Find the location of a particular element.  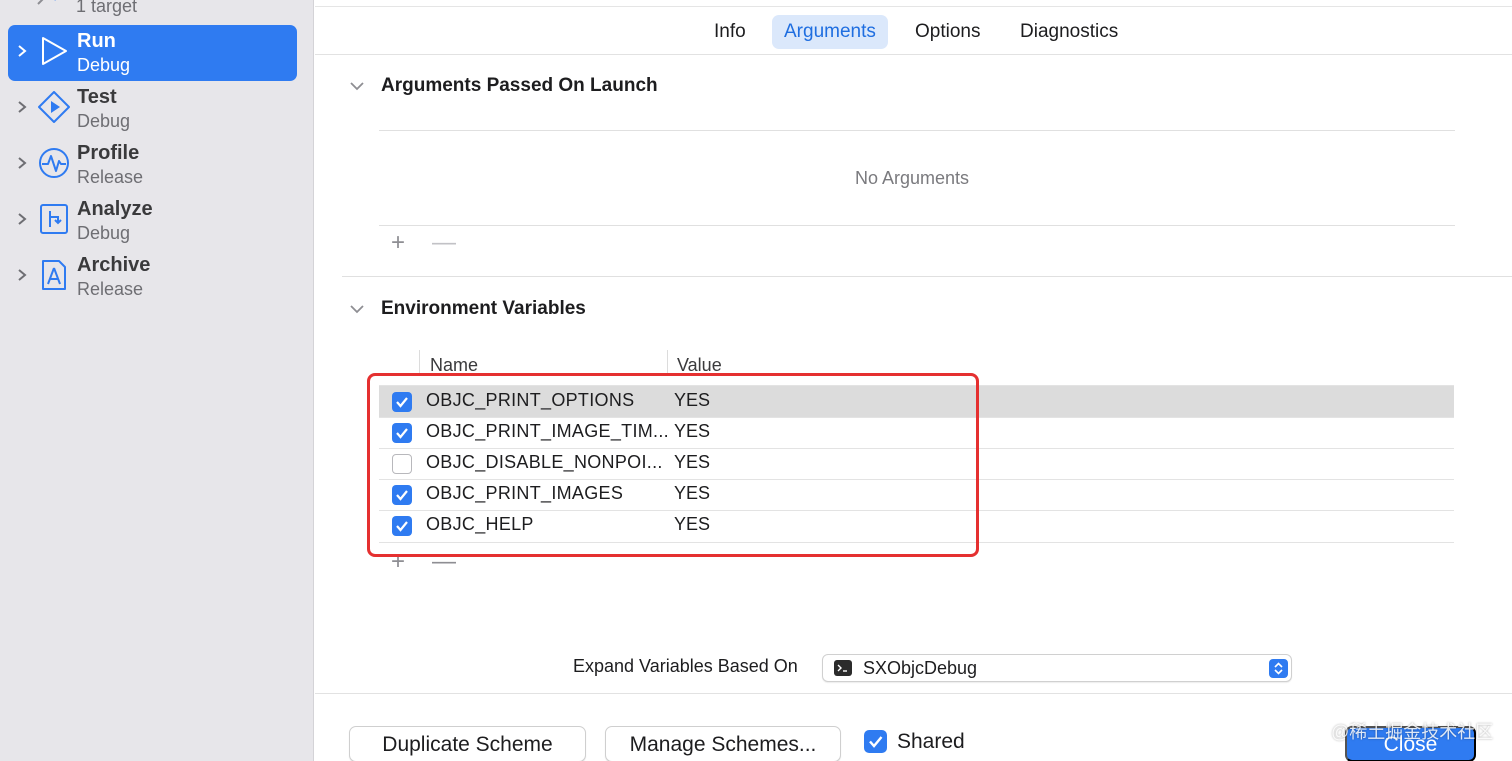

expand-variables-value: SXObjcDebug is located at coordinates (920, 668).